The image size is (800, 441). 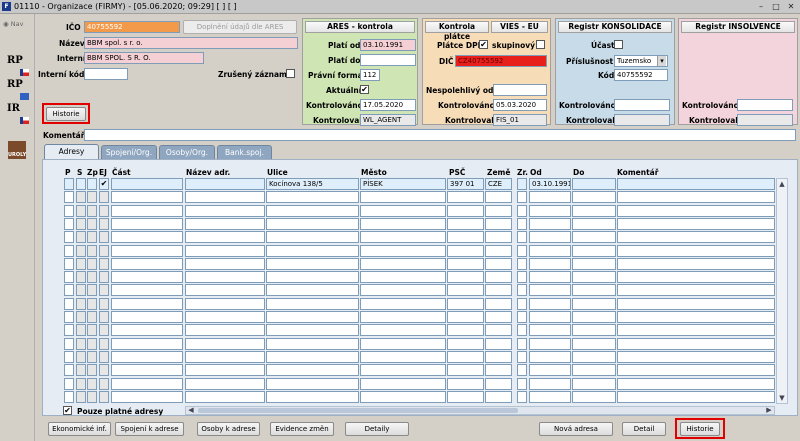 What do you see at coordinates (17, 150) in the screenshot?
I see `uroly-button: UROLY` at bounding box center [17, 150].